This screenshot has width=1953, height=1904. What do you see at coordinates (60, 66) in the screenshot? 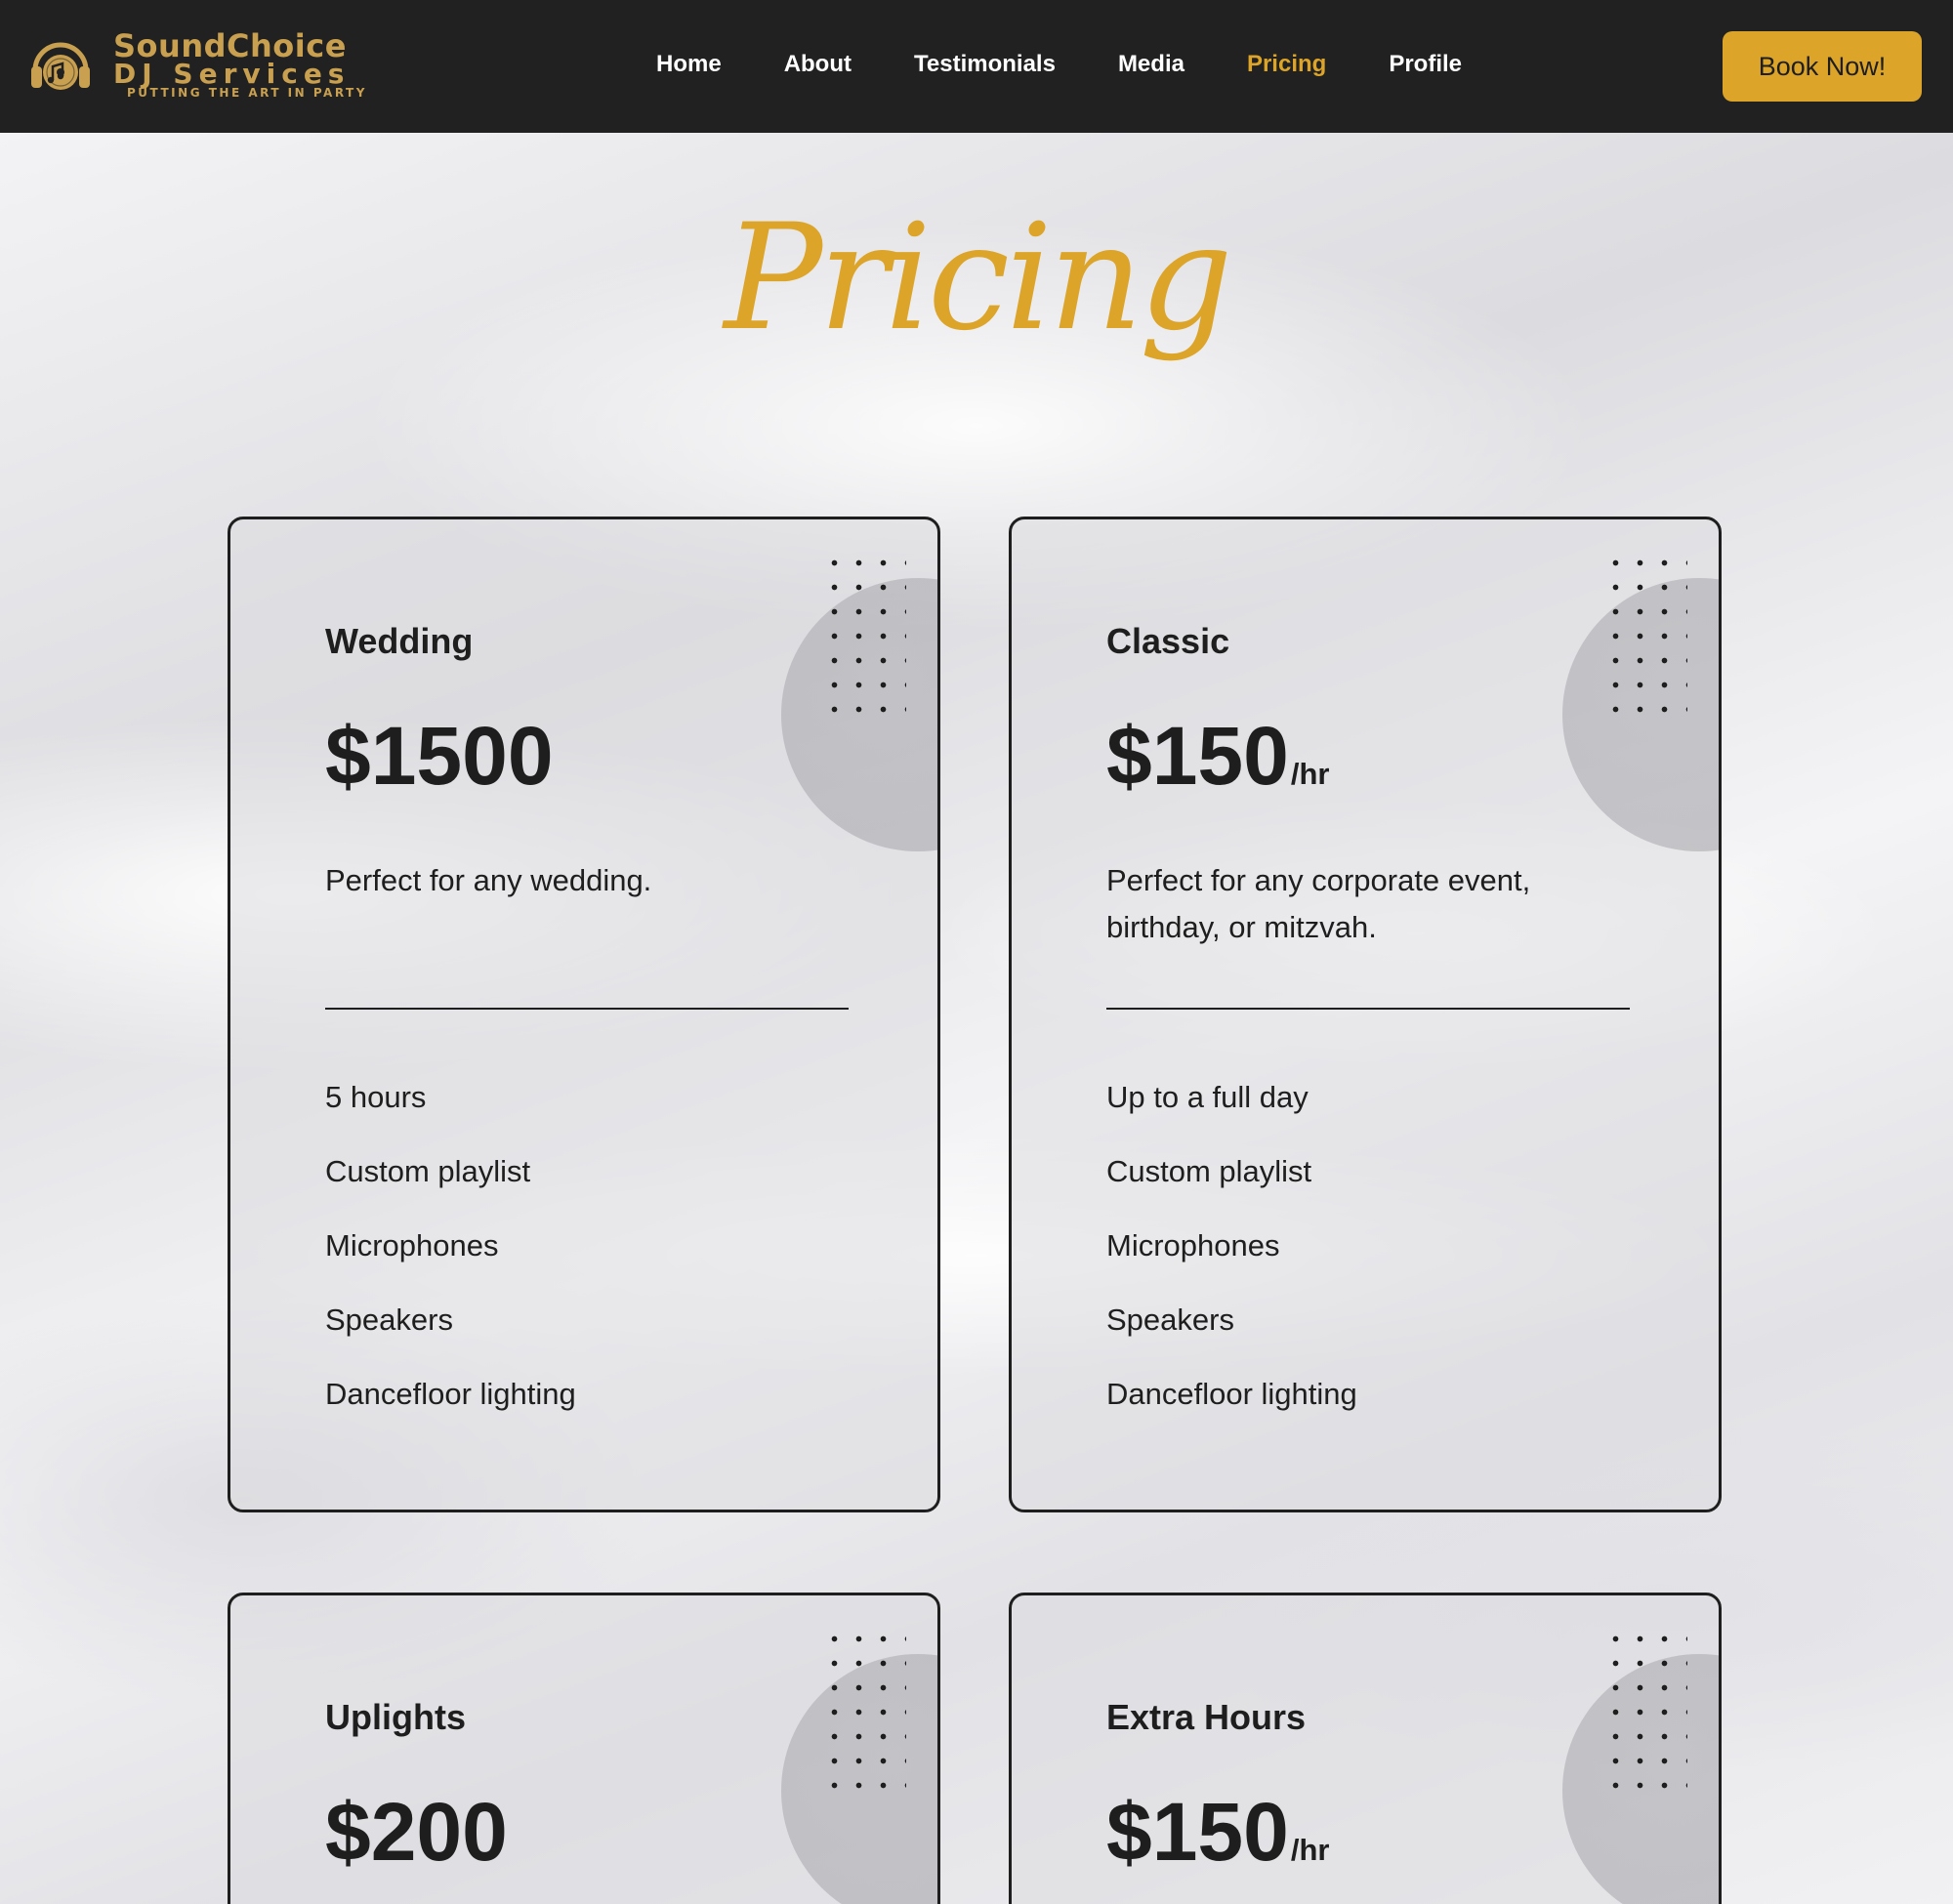
I see `headphones-record-icon` at bounding box center [60, 66].